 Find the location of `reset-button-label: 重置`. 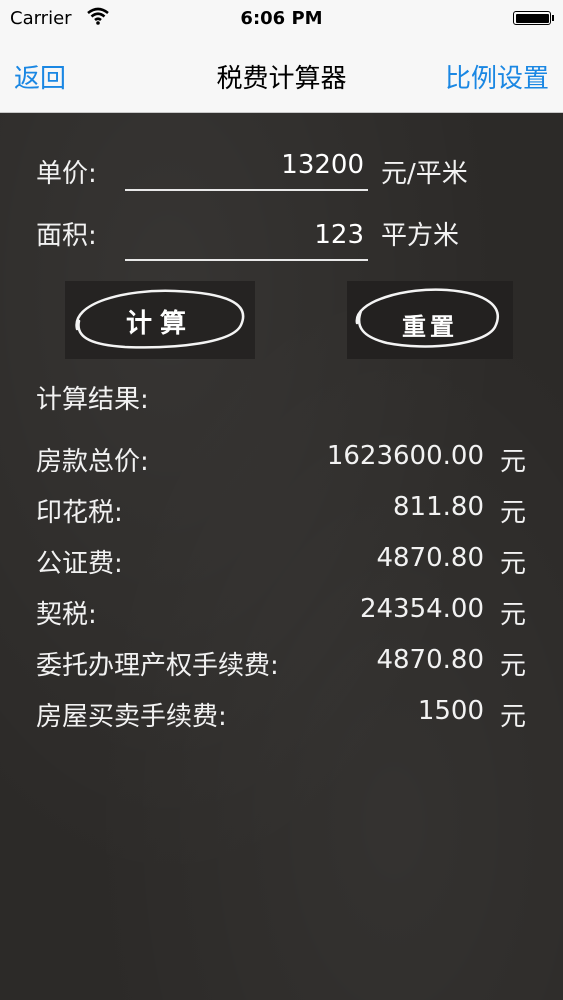

reset-button-label: 重置 is located at coordinates (430, 327).